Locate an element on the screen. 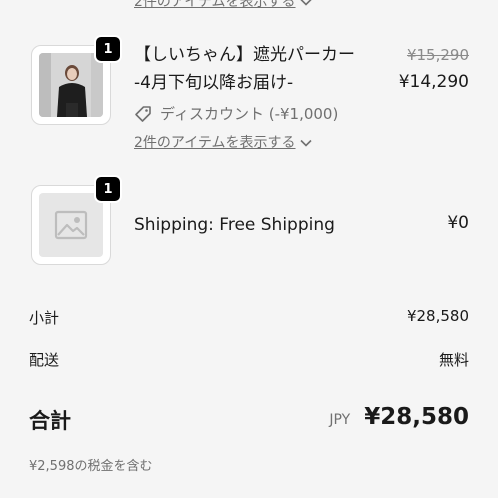 This screenshot has width=498, height=498. shipping-title: Shipping: Free Shipping is located at coordinates (234, 225).